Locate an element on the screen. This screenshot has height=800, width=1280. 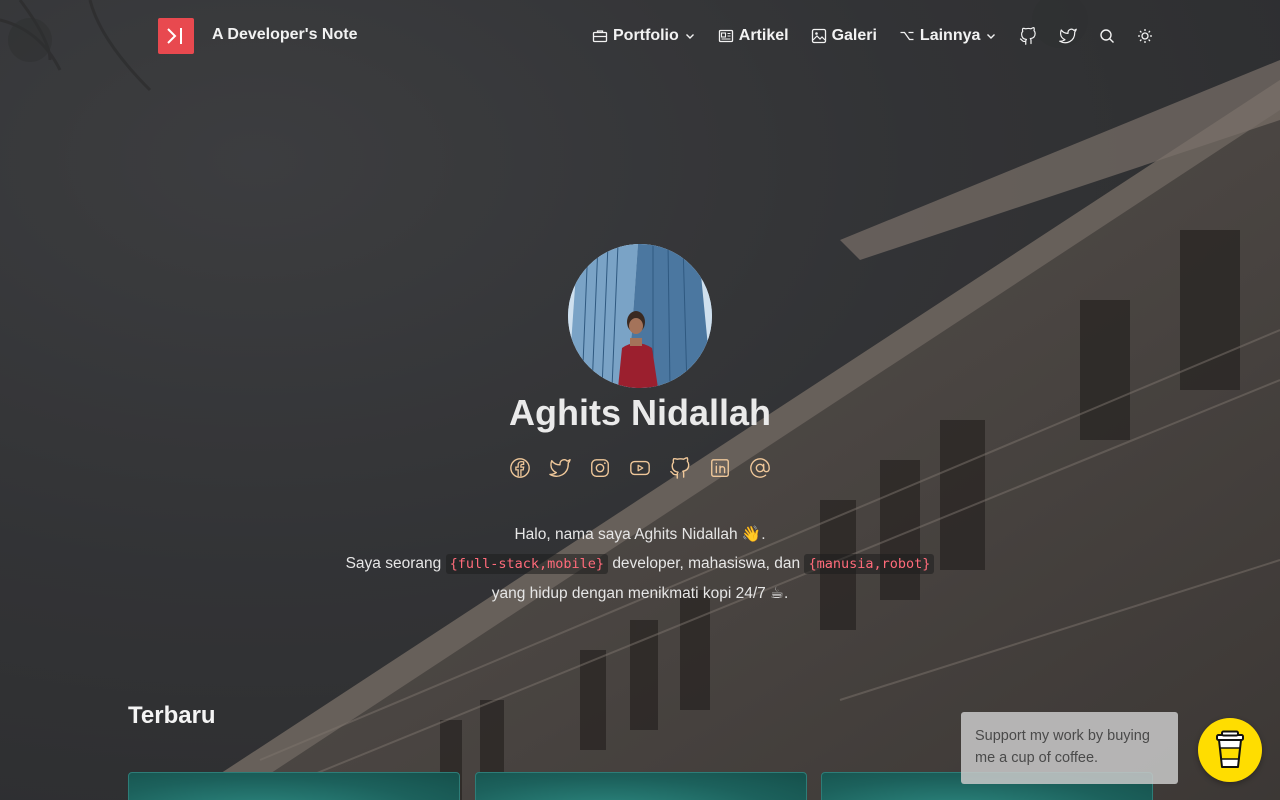
linkedin-icon is located at coordinates (720, 468).